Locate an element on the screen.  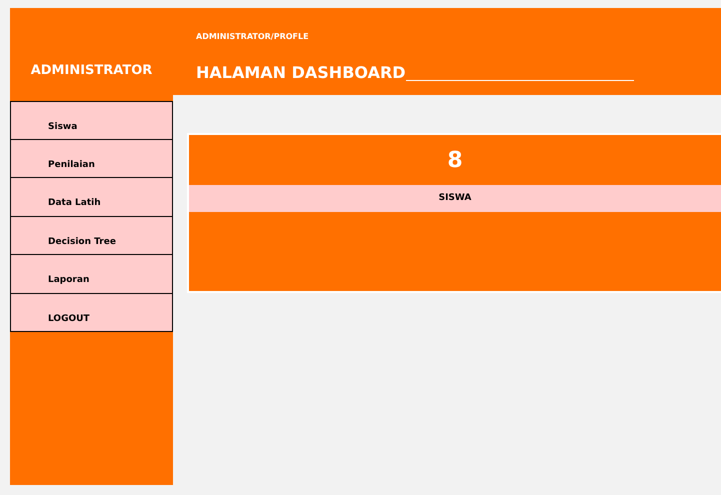
sidebar-menu-item: Penilaian is located at coordinates (91, 159).